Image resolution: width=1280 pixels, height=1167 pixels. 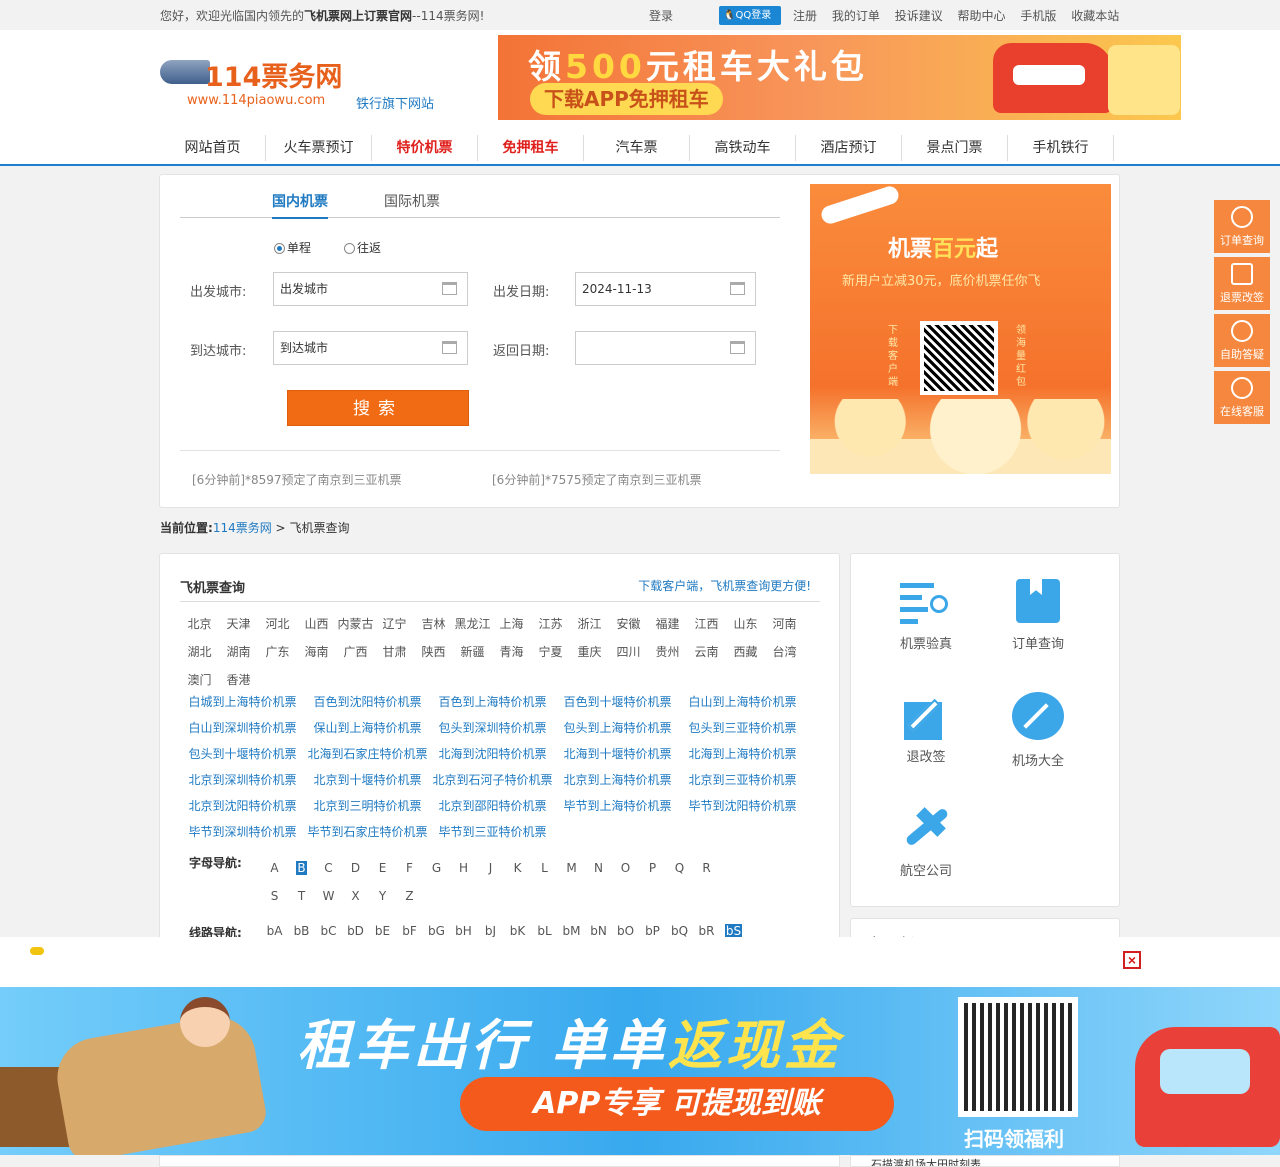 What do you see at coordinates (370, 348) in the screenshot?
I see `to-city-input: 到达城市` at bounding box center [370, 348].